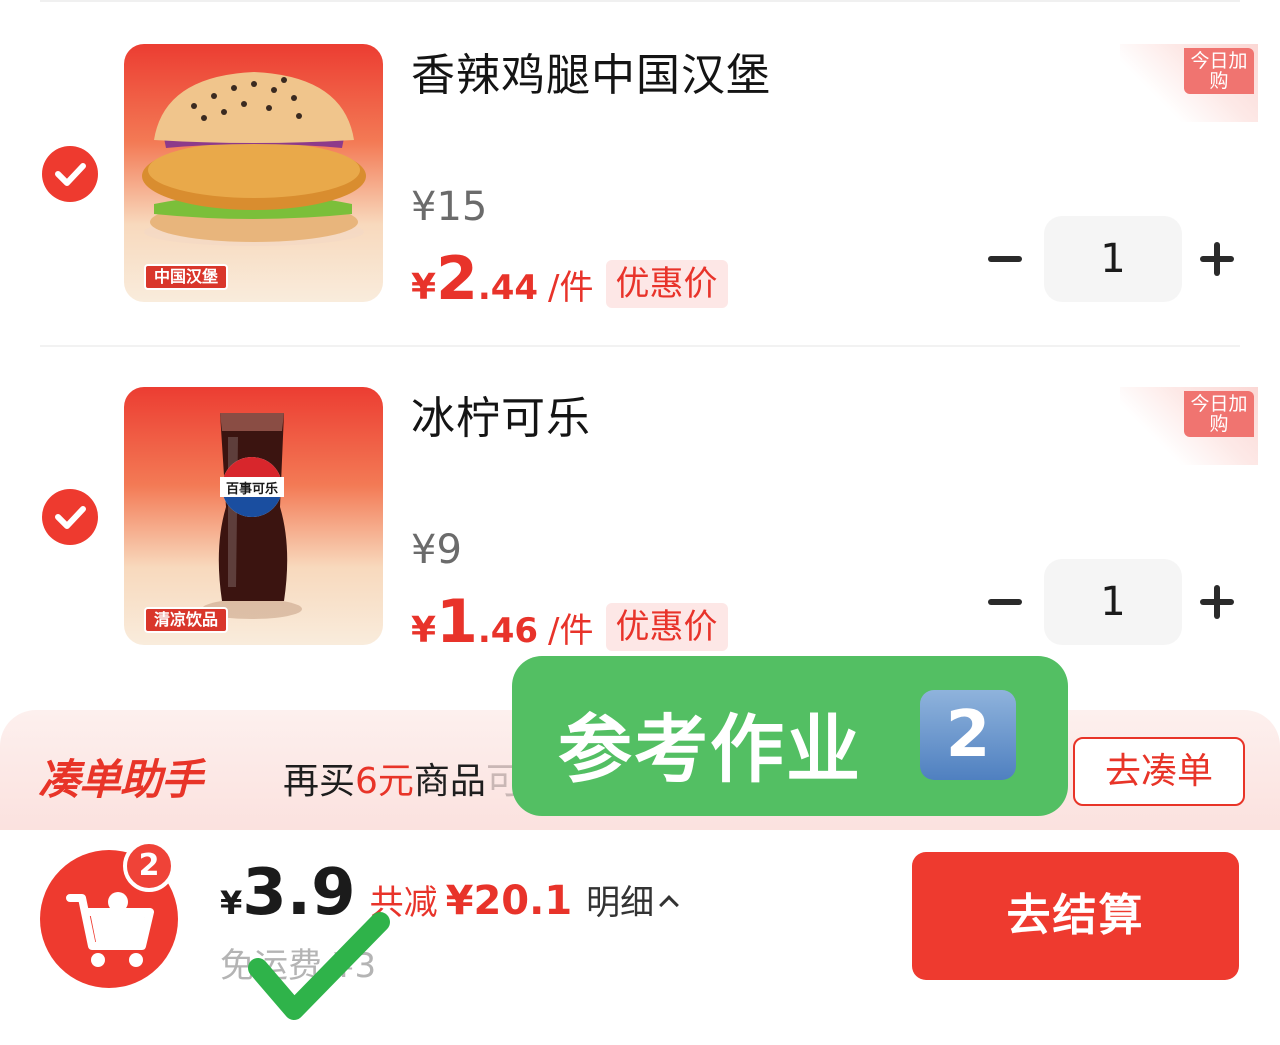 Image resolution: width=1280 pixels, height=1045 pixels. I want to click on checkout-button: 去结算, so click(1075, 916).